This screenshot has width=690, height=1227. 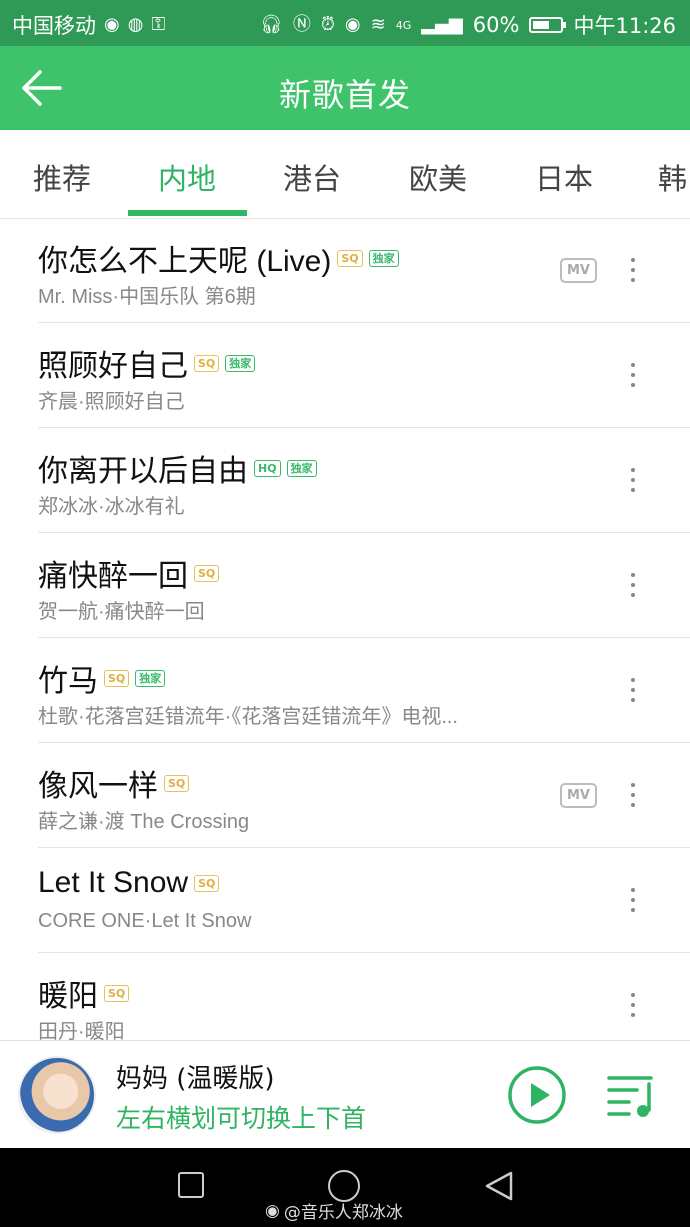 I want to click on song-row: 像风一样 SQ 薛之谦·渡 The Crossing MV, so click(x=345, y=795).